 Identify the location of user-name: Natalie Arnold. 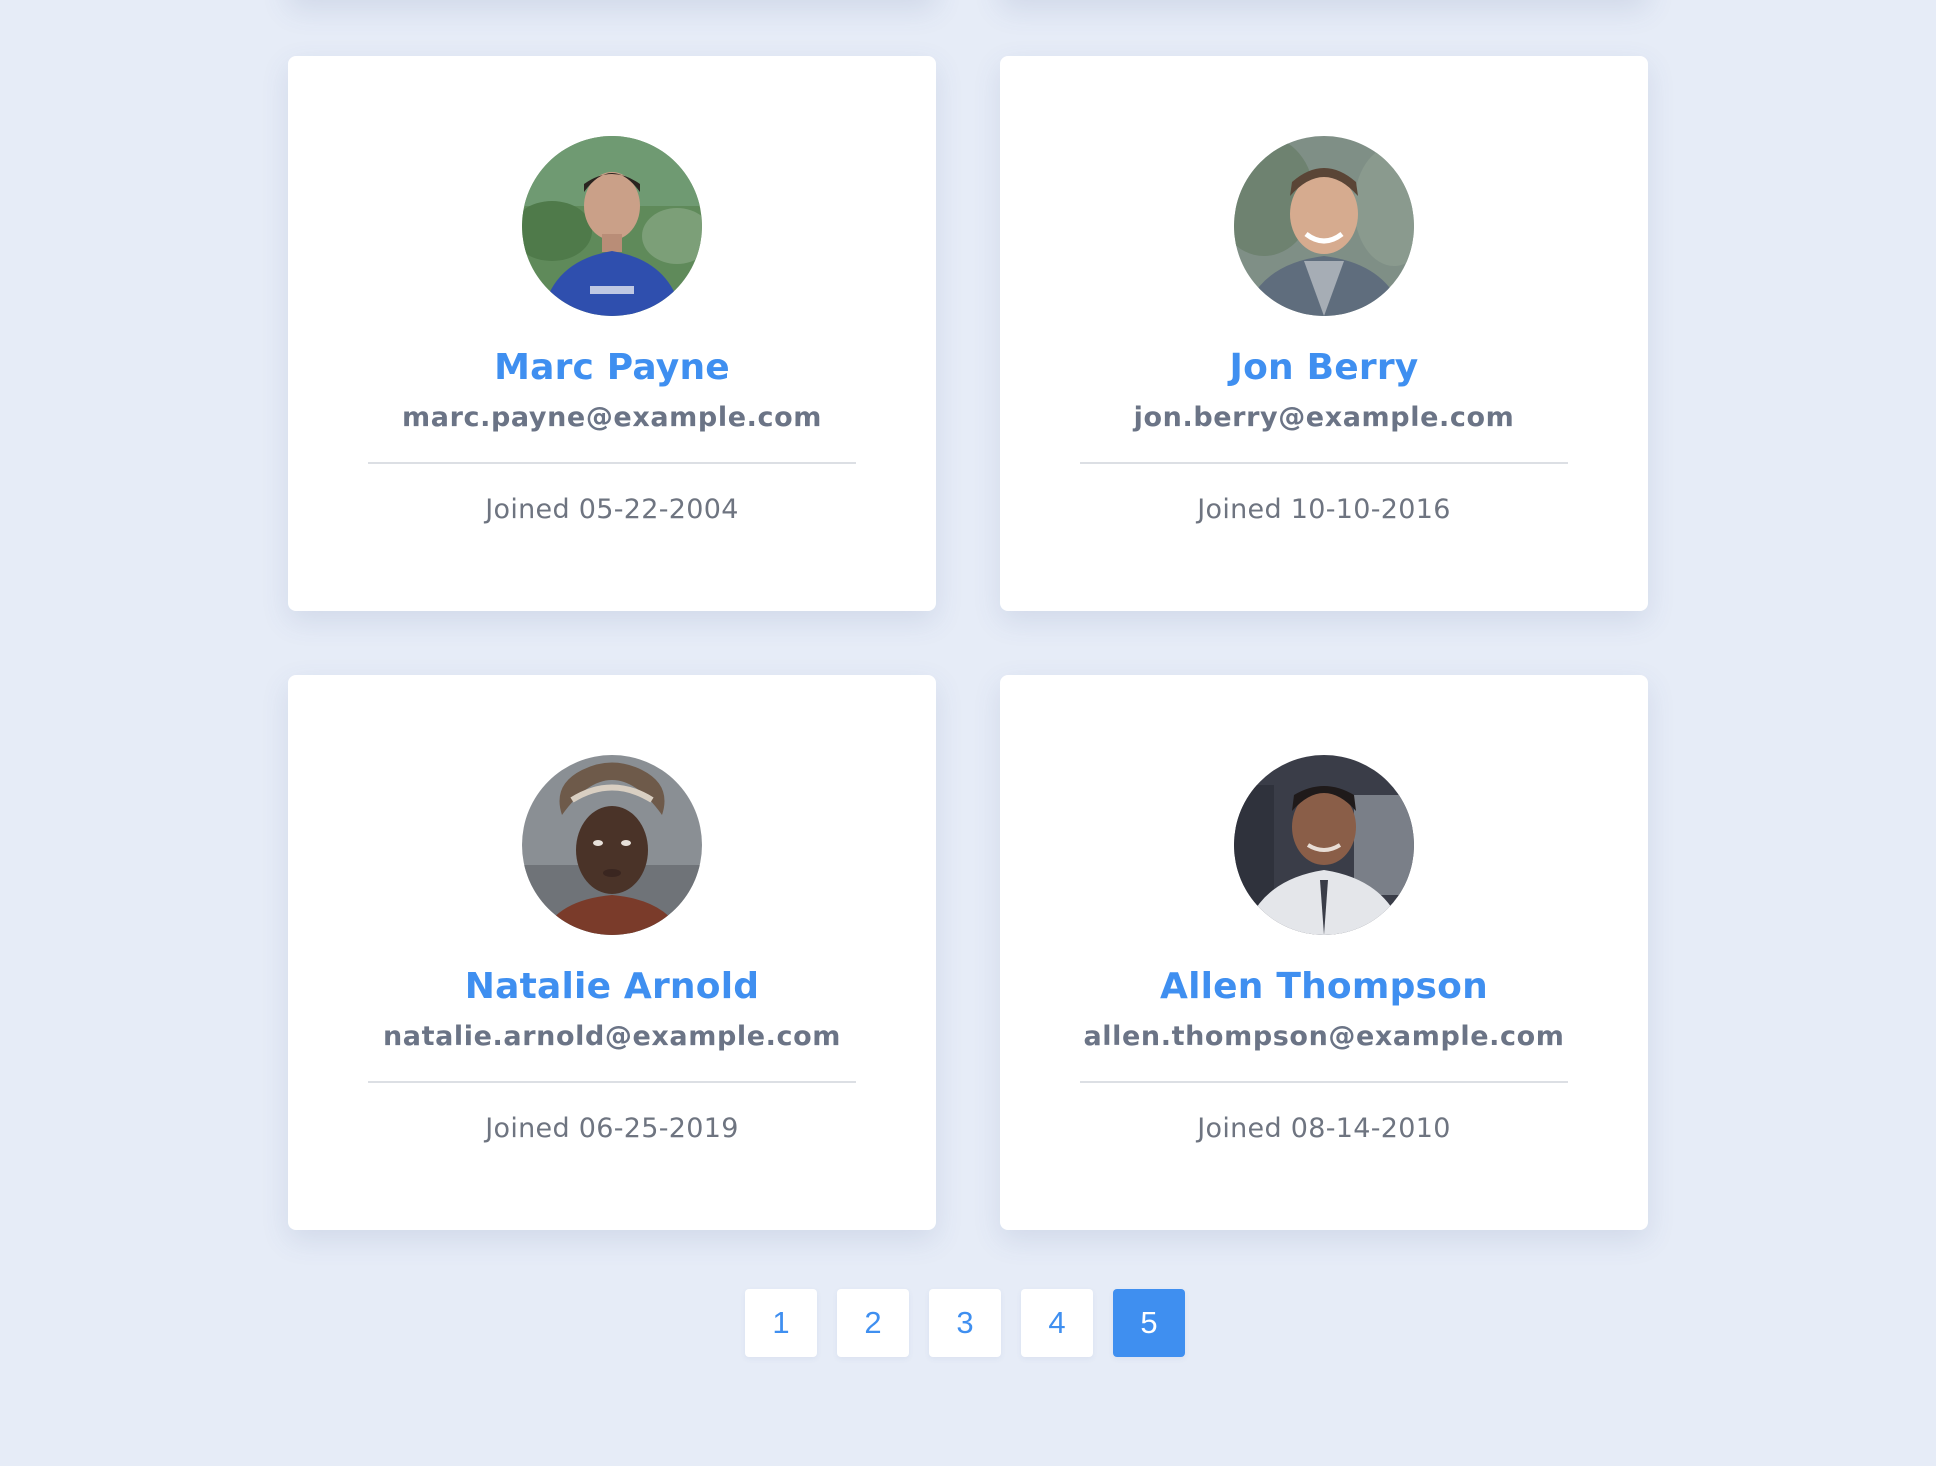
(612, 987).